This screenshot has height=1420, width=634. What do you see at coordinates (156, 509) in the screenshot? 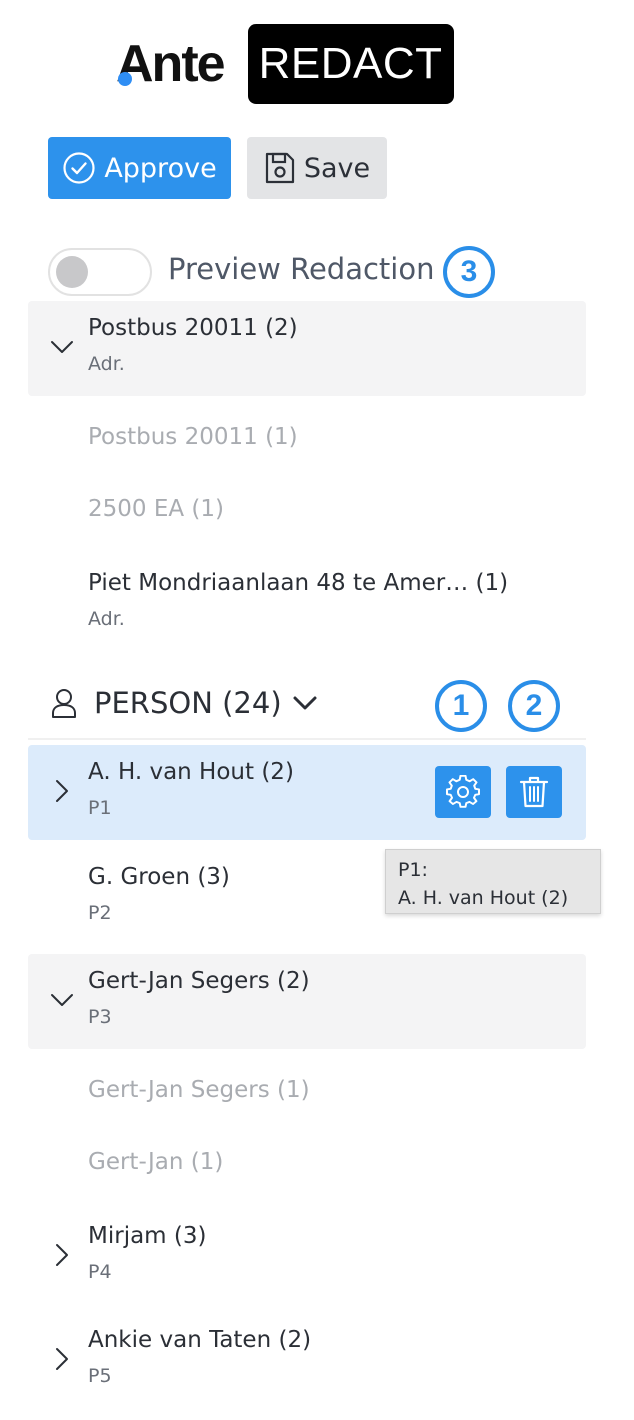
I see `row-title: 2500 EA (1)` at bounding box center [156, 509].